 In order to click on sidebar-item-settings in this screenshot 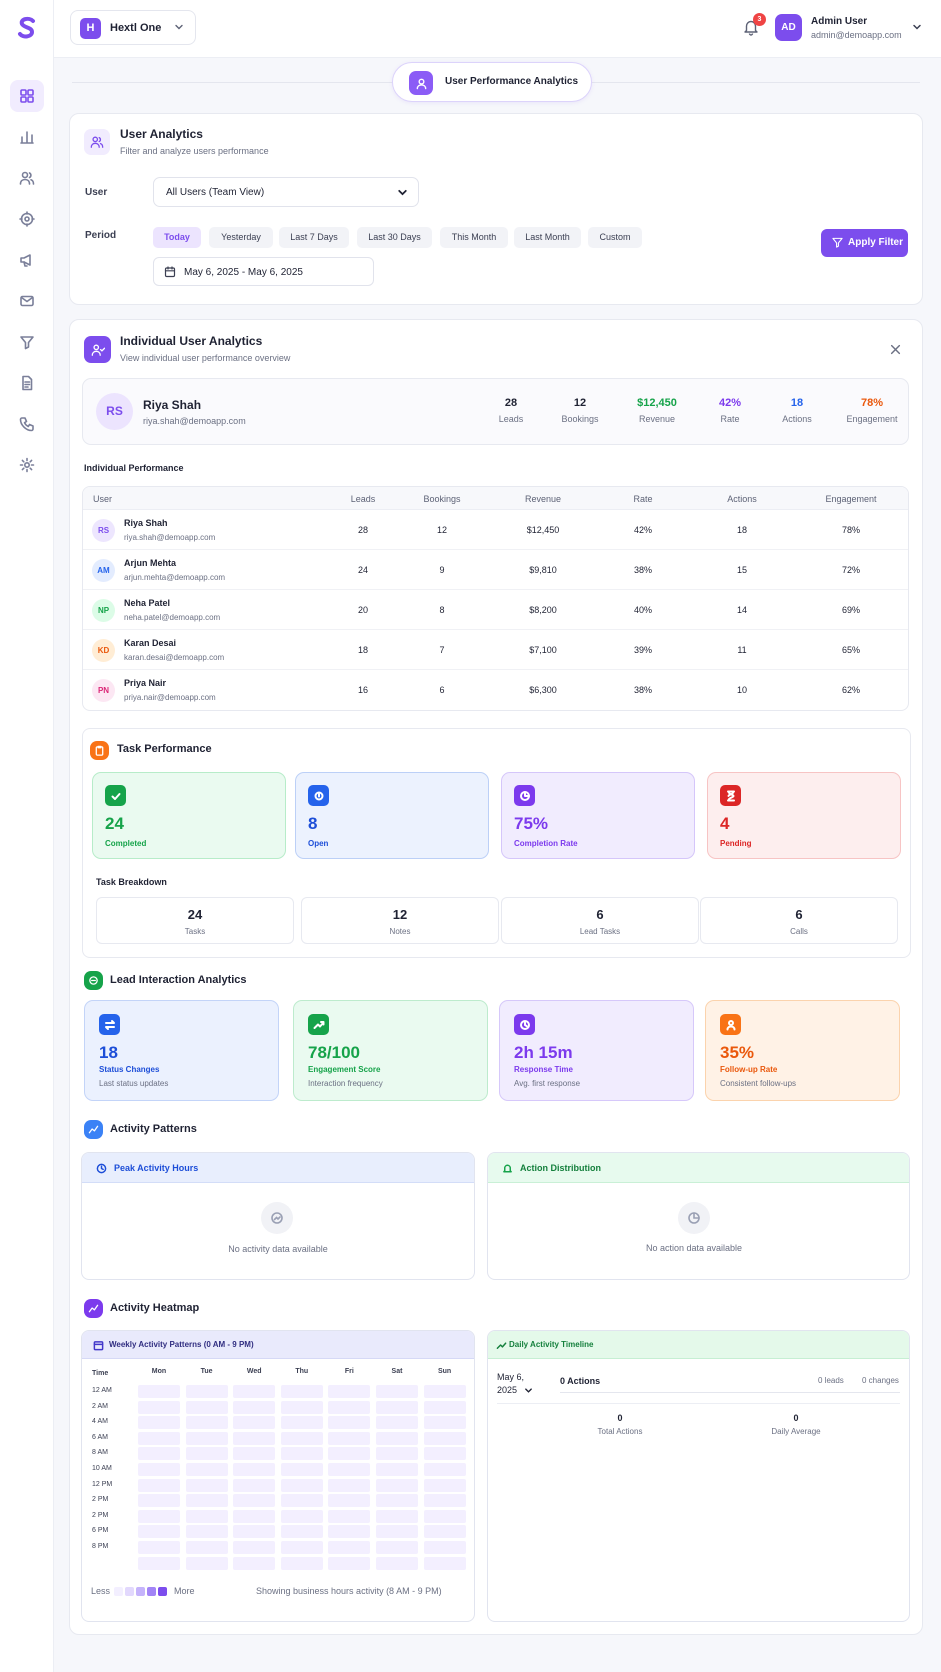, I will do `click(27, 465)`.